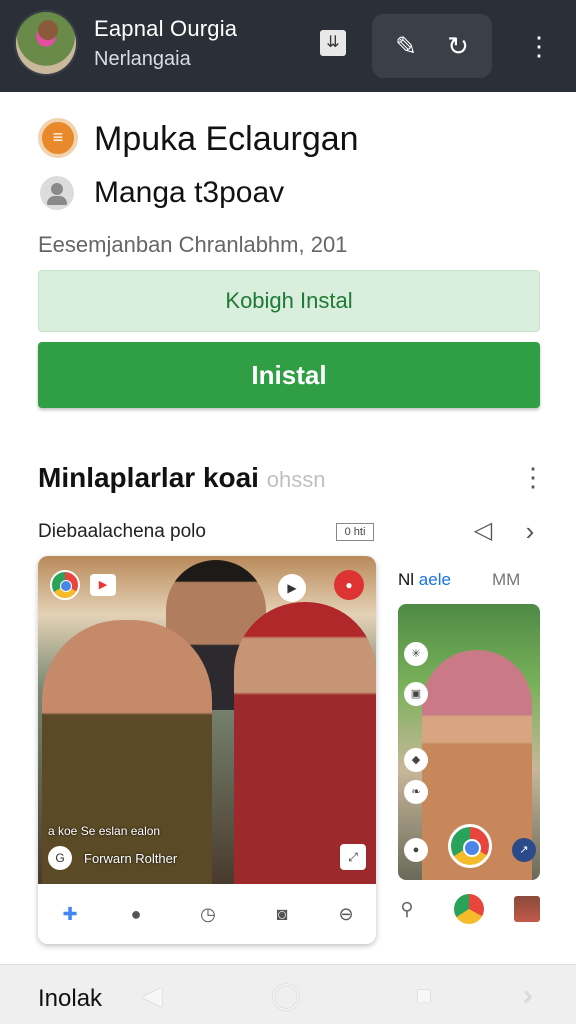 This screenshot has height=1024, width=576. What do you see at coordinates (152, 995) in the screenshot?
I see `back-icon: ◀` at bounding box center [152, 995].